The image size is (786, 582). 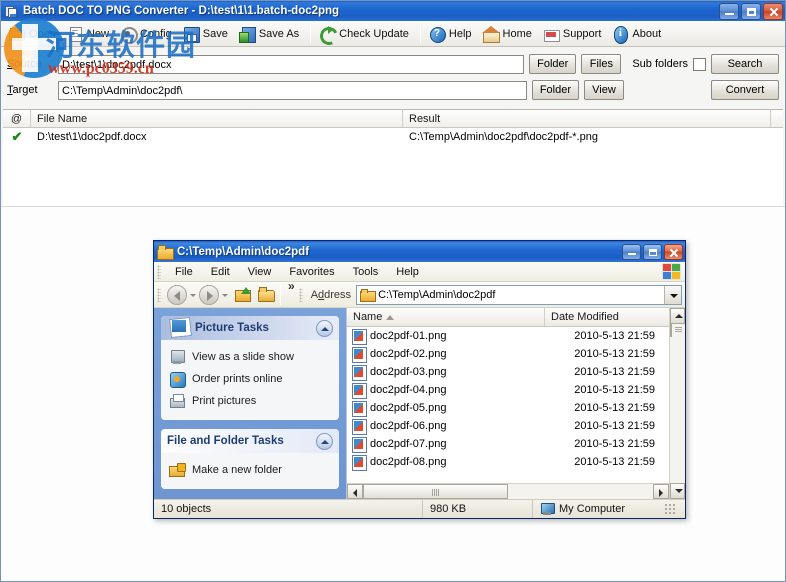 I want to click on forward-button, so click(x=209, y=294).